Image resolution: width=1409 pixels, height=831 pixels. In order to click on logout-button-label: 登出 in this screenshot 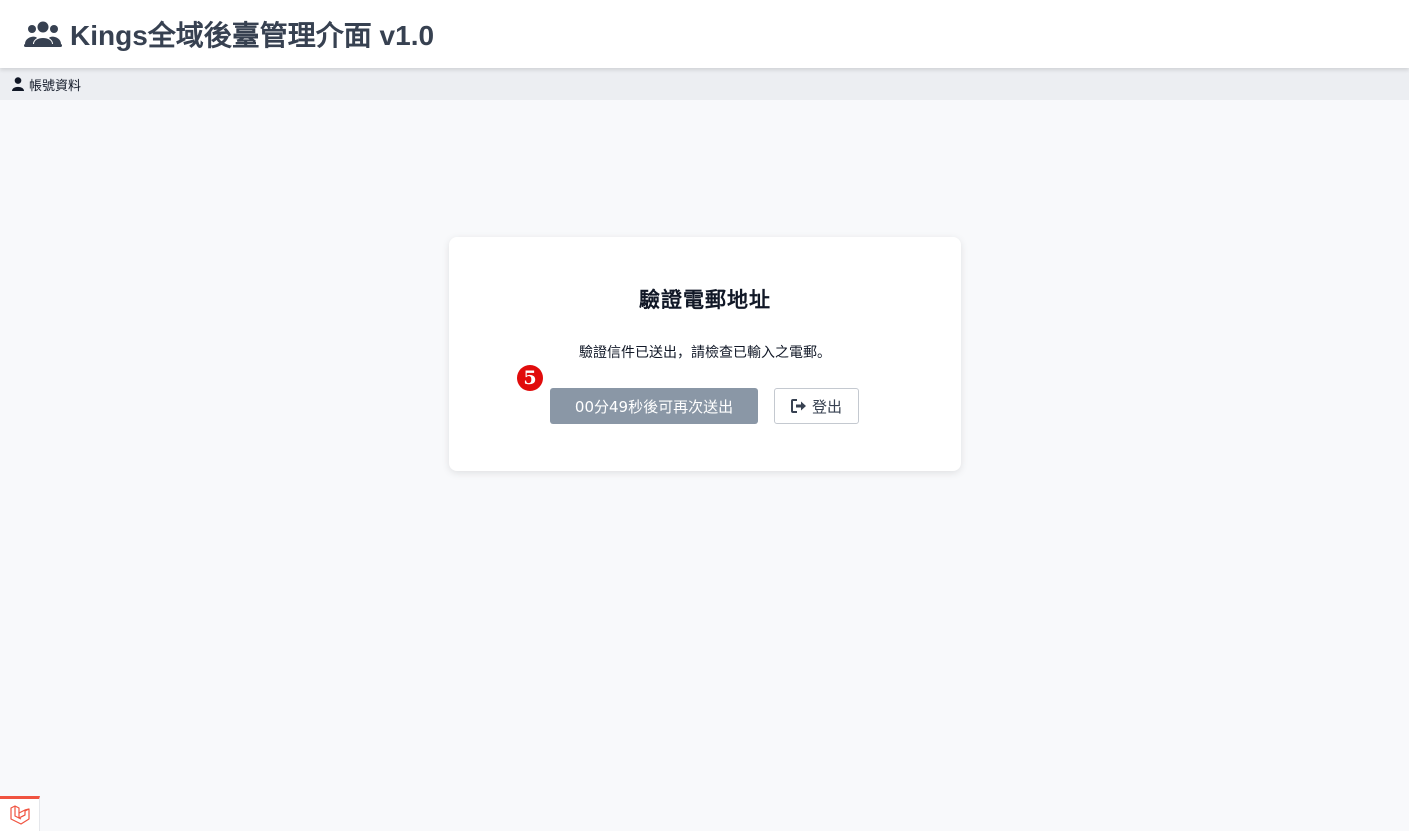, I will do `click(826, 406)`.